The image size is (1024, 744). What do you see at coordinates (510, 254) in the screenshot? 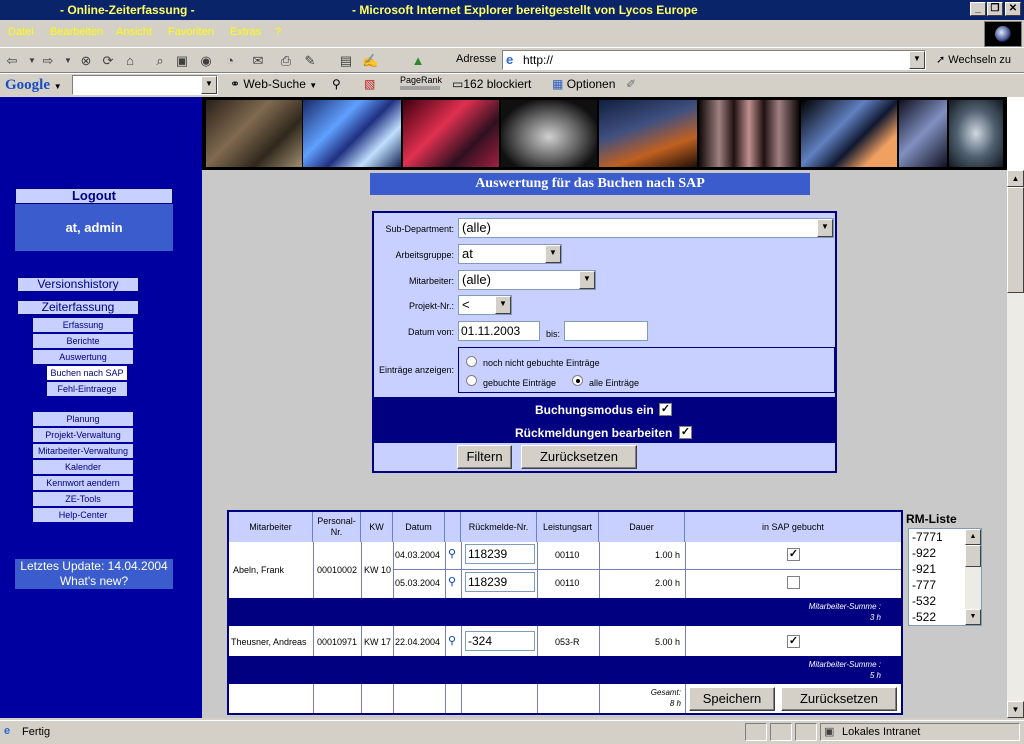
I see `group-select: at ▼` at bounding box center [510, 254].